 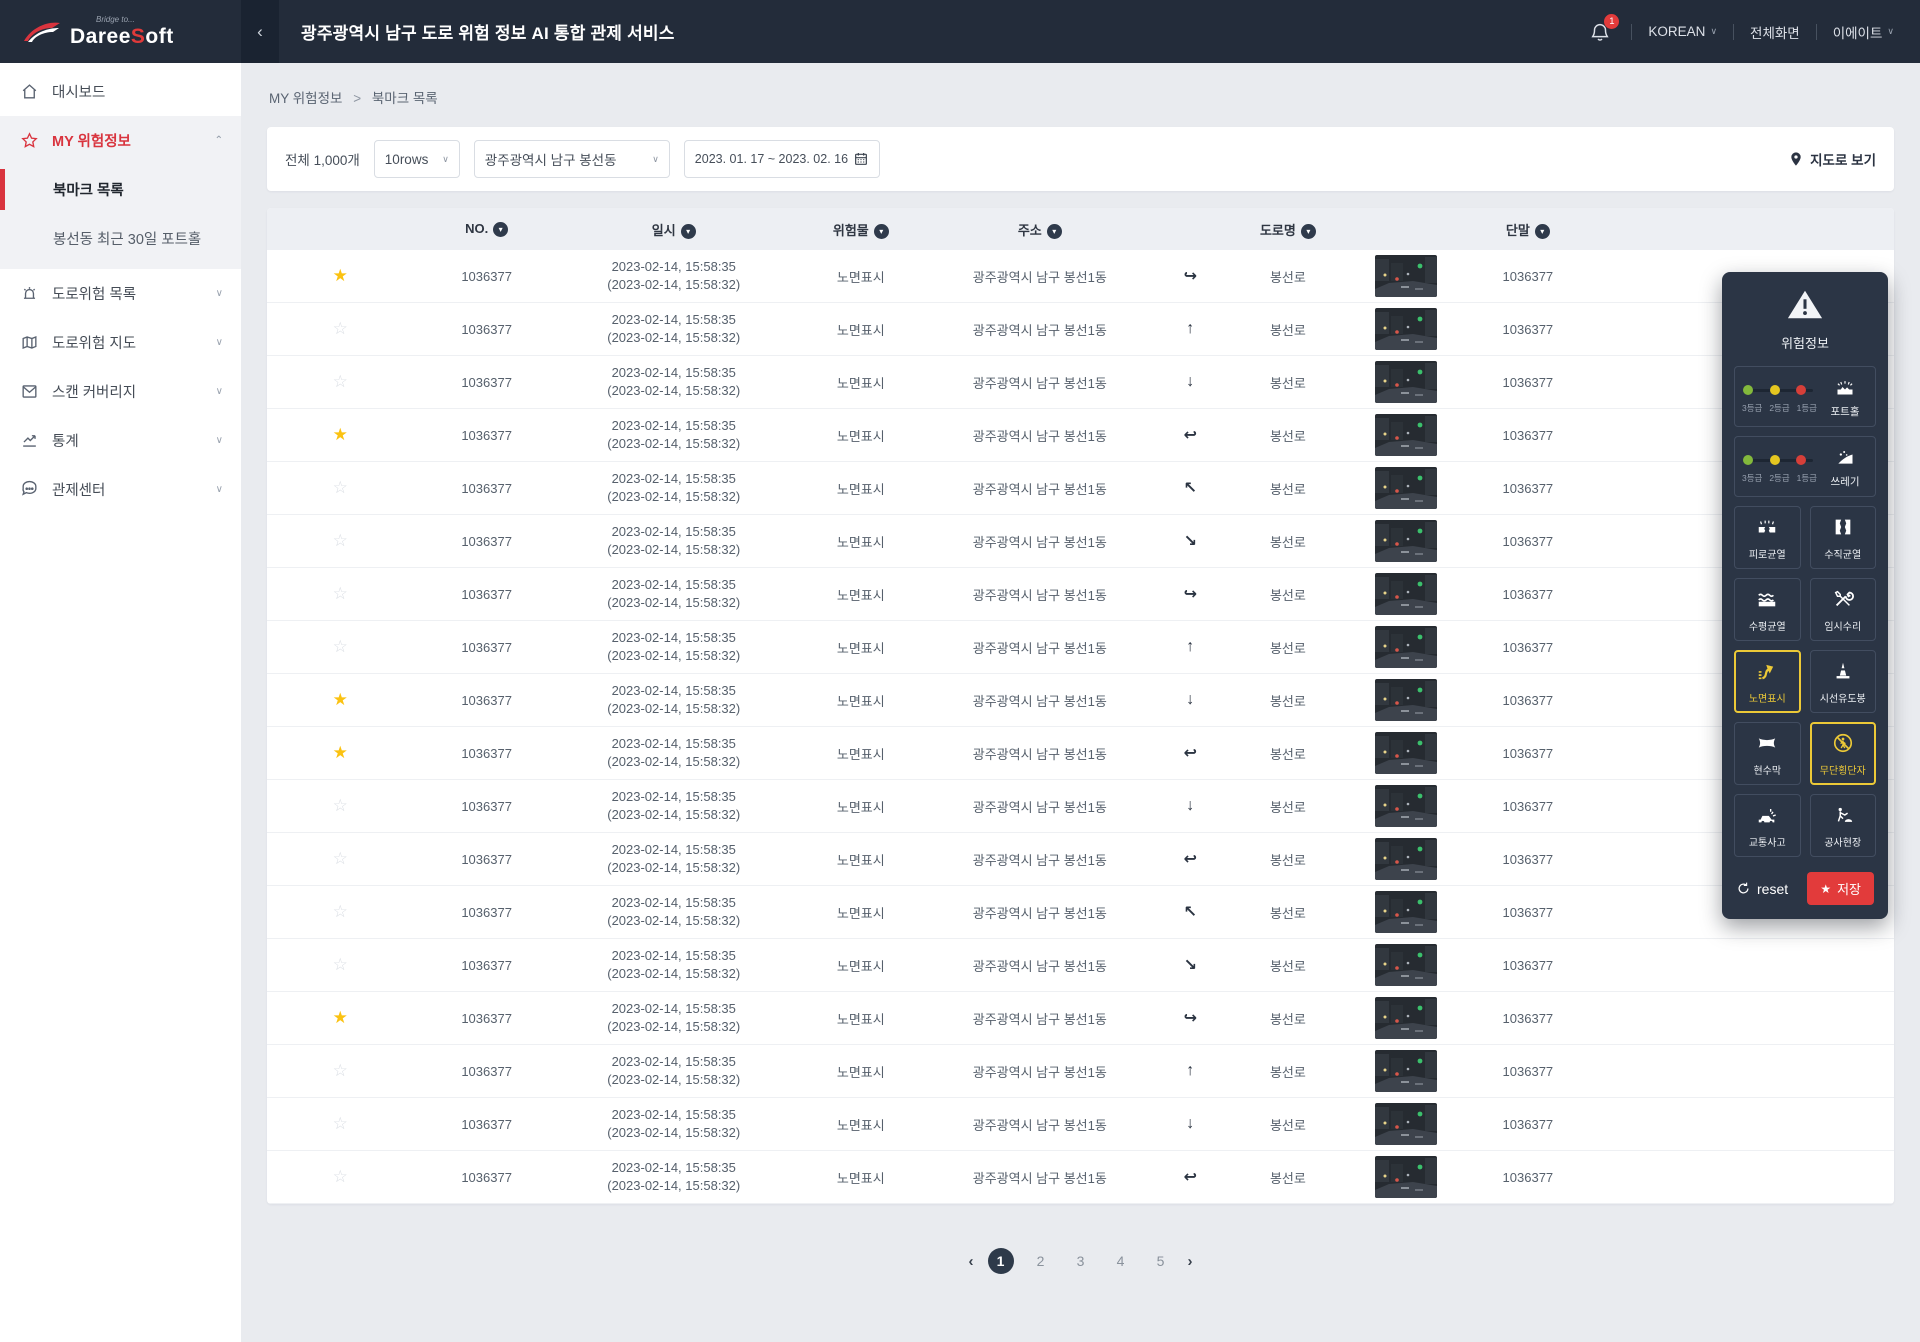 I want to click on hazard-type-button-임시수리: 임시수리, so click(x=1842, y=609).